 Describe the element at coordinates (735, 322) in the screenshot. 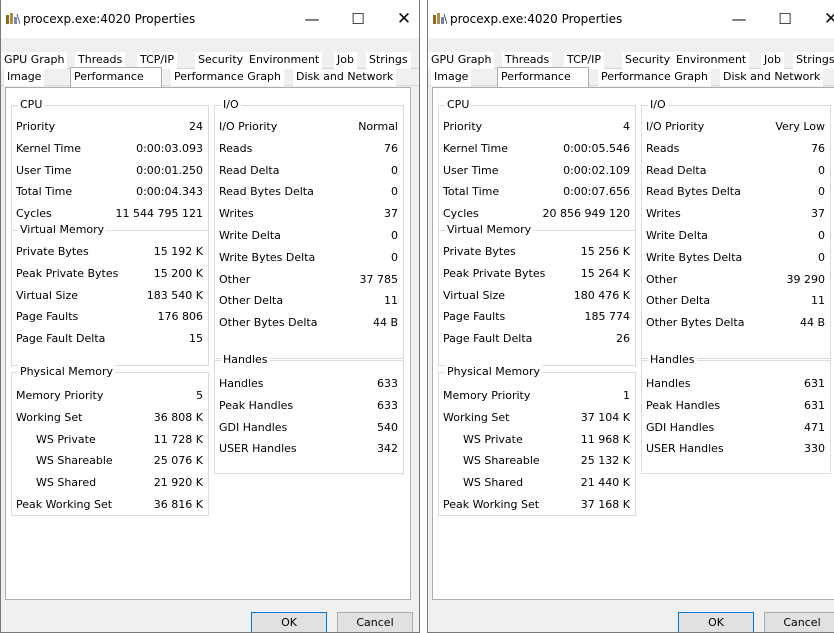

I see `io-group-row: Other Bytes Delta 44 B` at that location.